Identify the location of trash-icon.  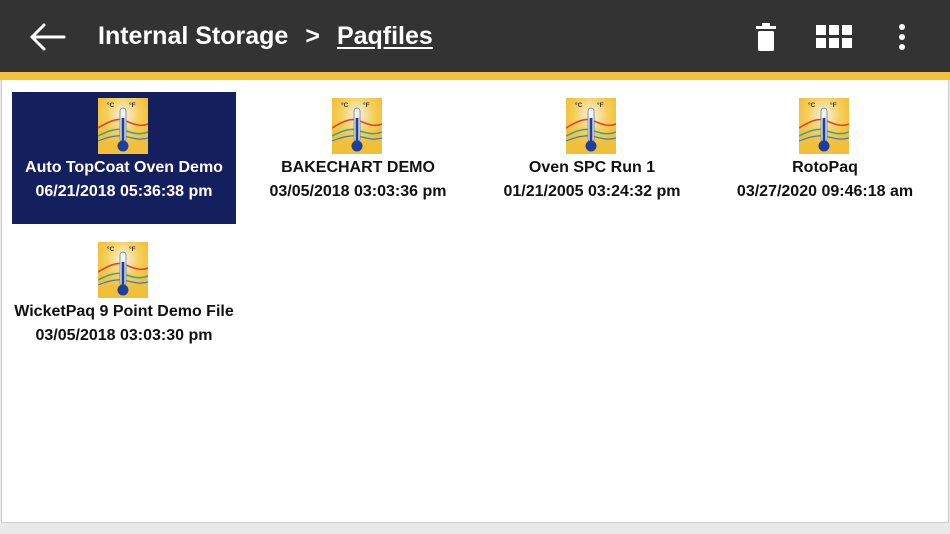
(766, 37).